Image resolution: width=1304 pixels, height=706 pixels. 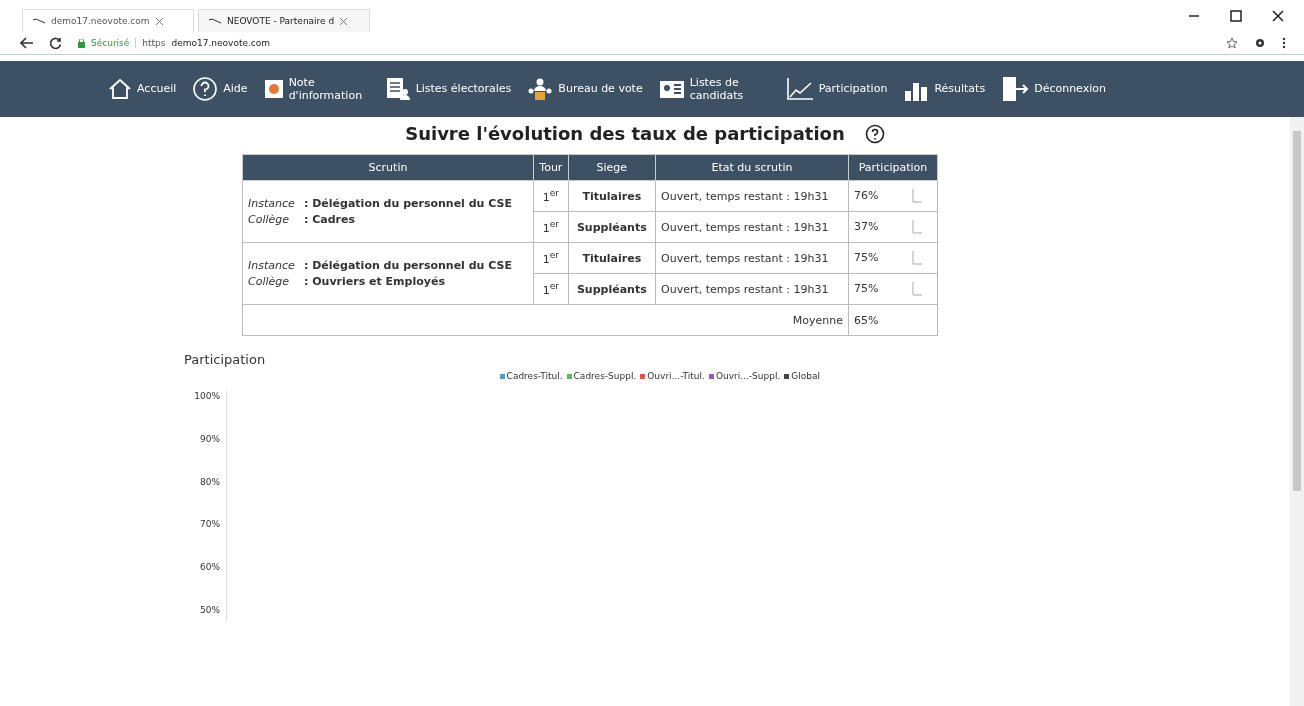 What do you see at coordinates (397, 89) in the screenshot?
I see `list-person-icon` at bounding box center [397, 89].